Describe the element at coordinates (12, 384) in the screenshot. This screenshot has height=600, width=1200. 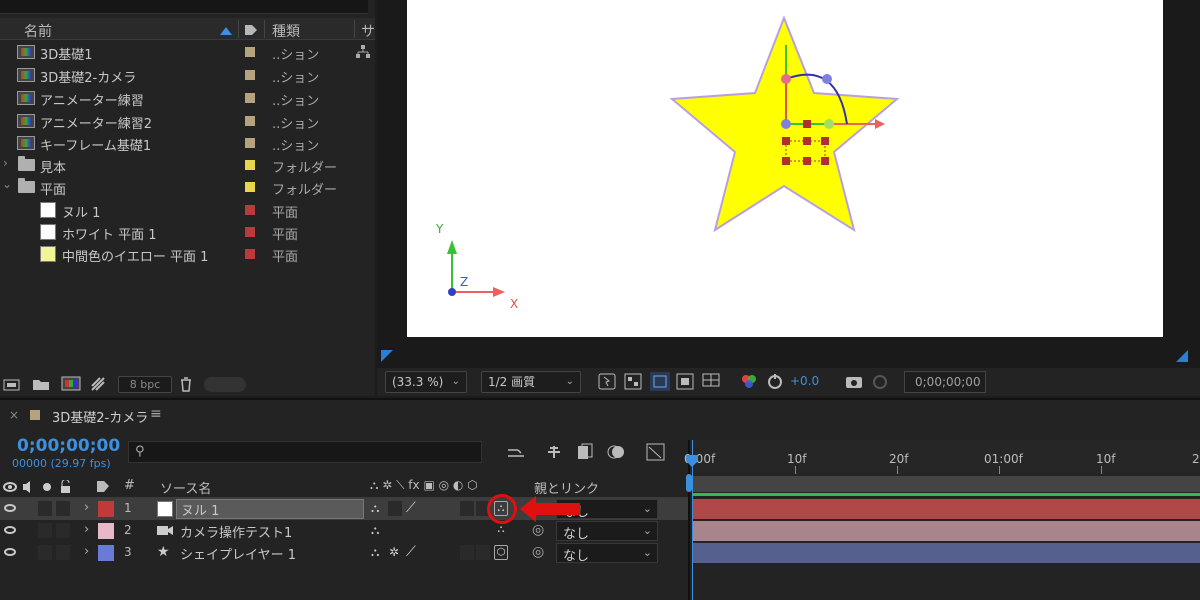
I see `interpret-footage-icon` at that location.